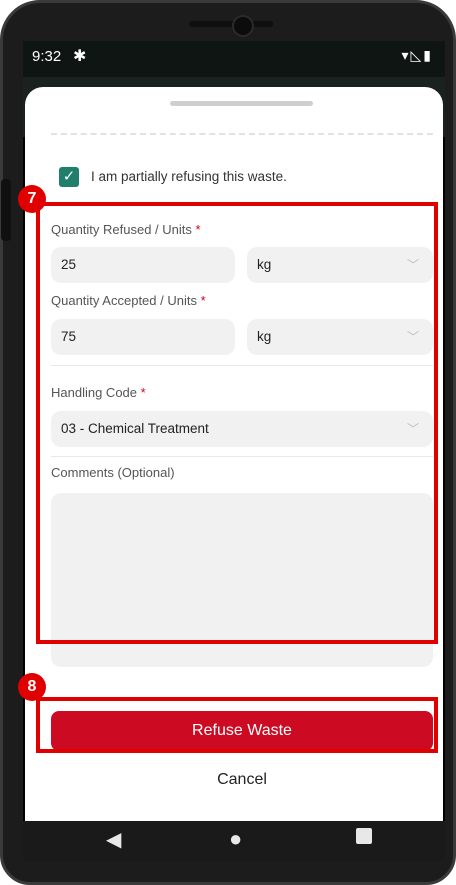 Image resolution: width=456 pixels, height=885 pixels. What do you see at coordinates (231, 24) in the screenshot?
I see `speaker` at bounding box center [231, 24].